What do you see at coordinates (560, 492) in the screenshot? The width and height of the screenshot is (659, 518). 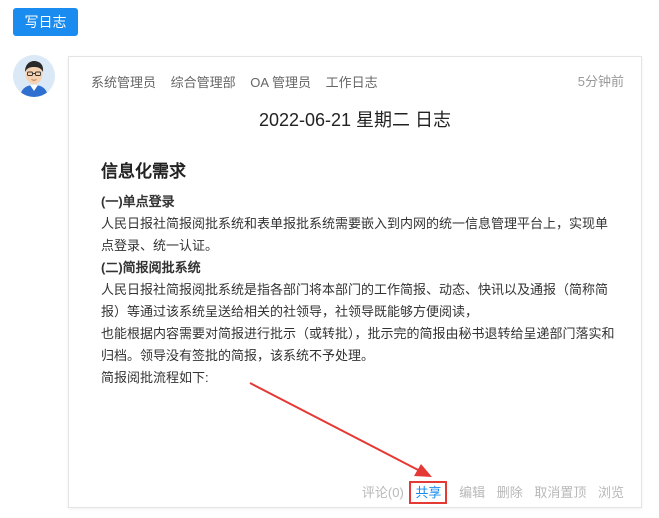 I see `unpin-link: 取消置顶` at bounding box center [560, 492].